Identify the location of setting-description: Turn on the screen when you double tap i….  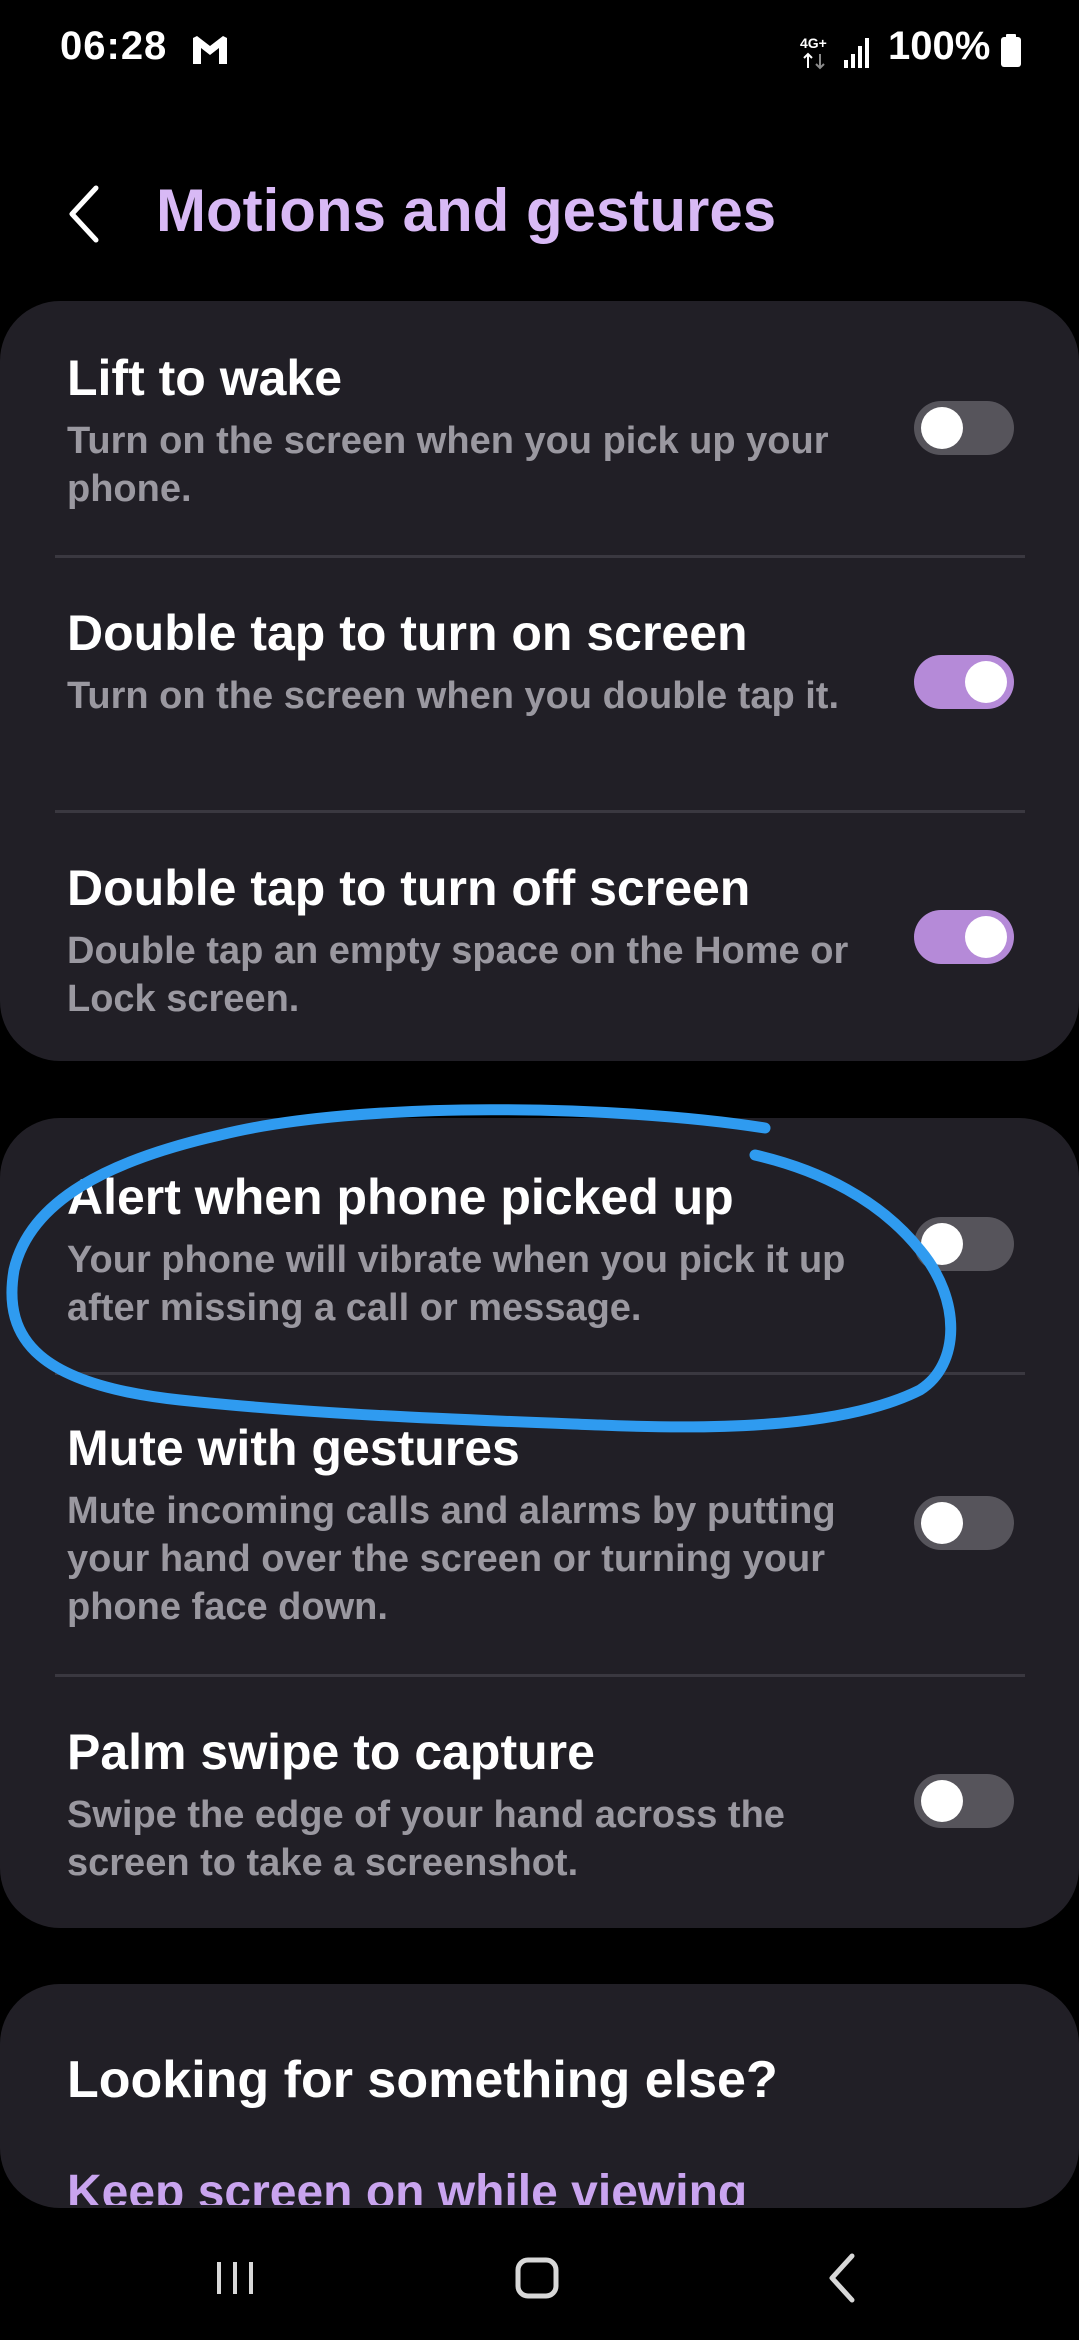
(453, 696).